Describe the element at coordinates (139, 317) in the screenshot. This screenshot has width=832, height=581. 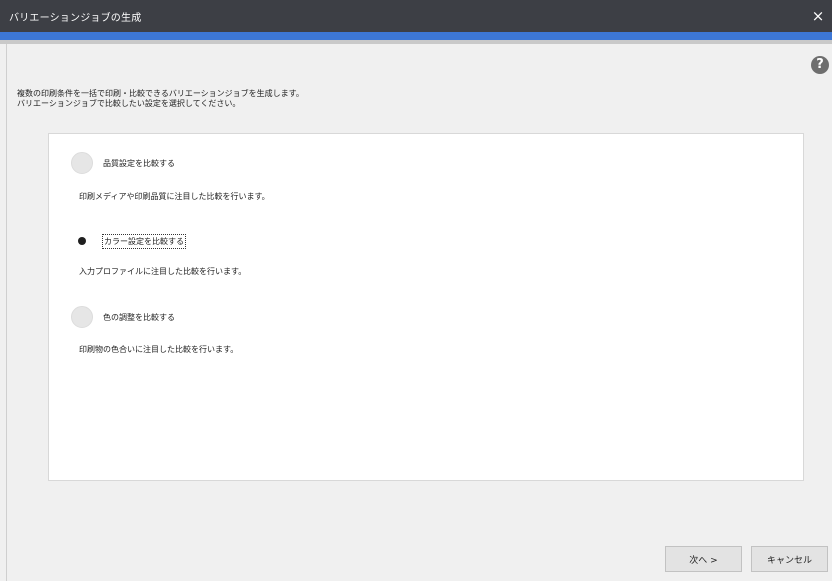
I see `option-color-adjust-label: 色の調整を比較する` at that location.